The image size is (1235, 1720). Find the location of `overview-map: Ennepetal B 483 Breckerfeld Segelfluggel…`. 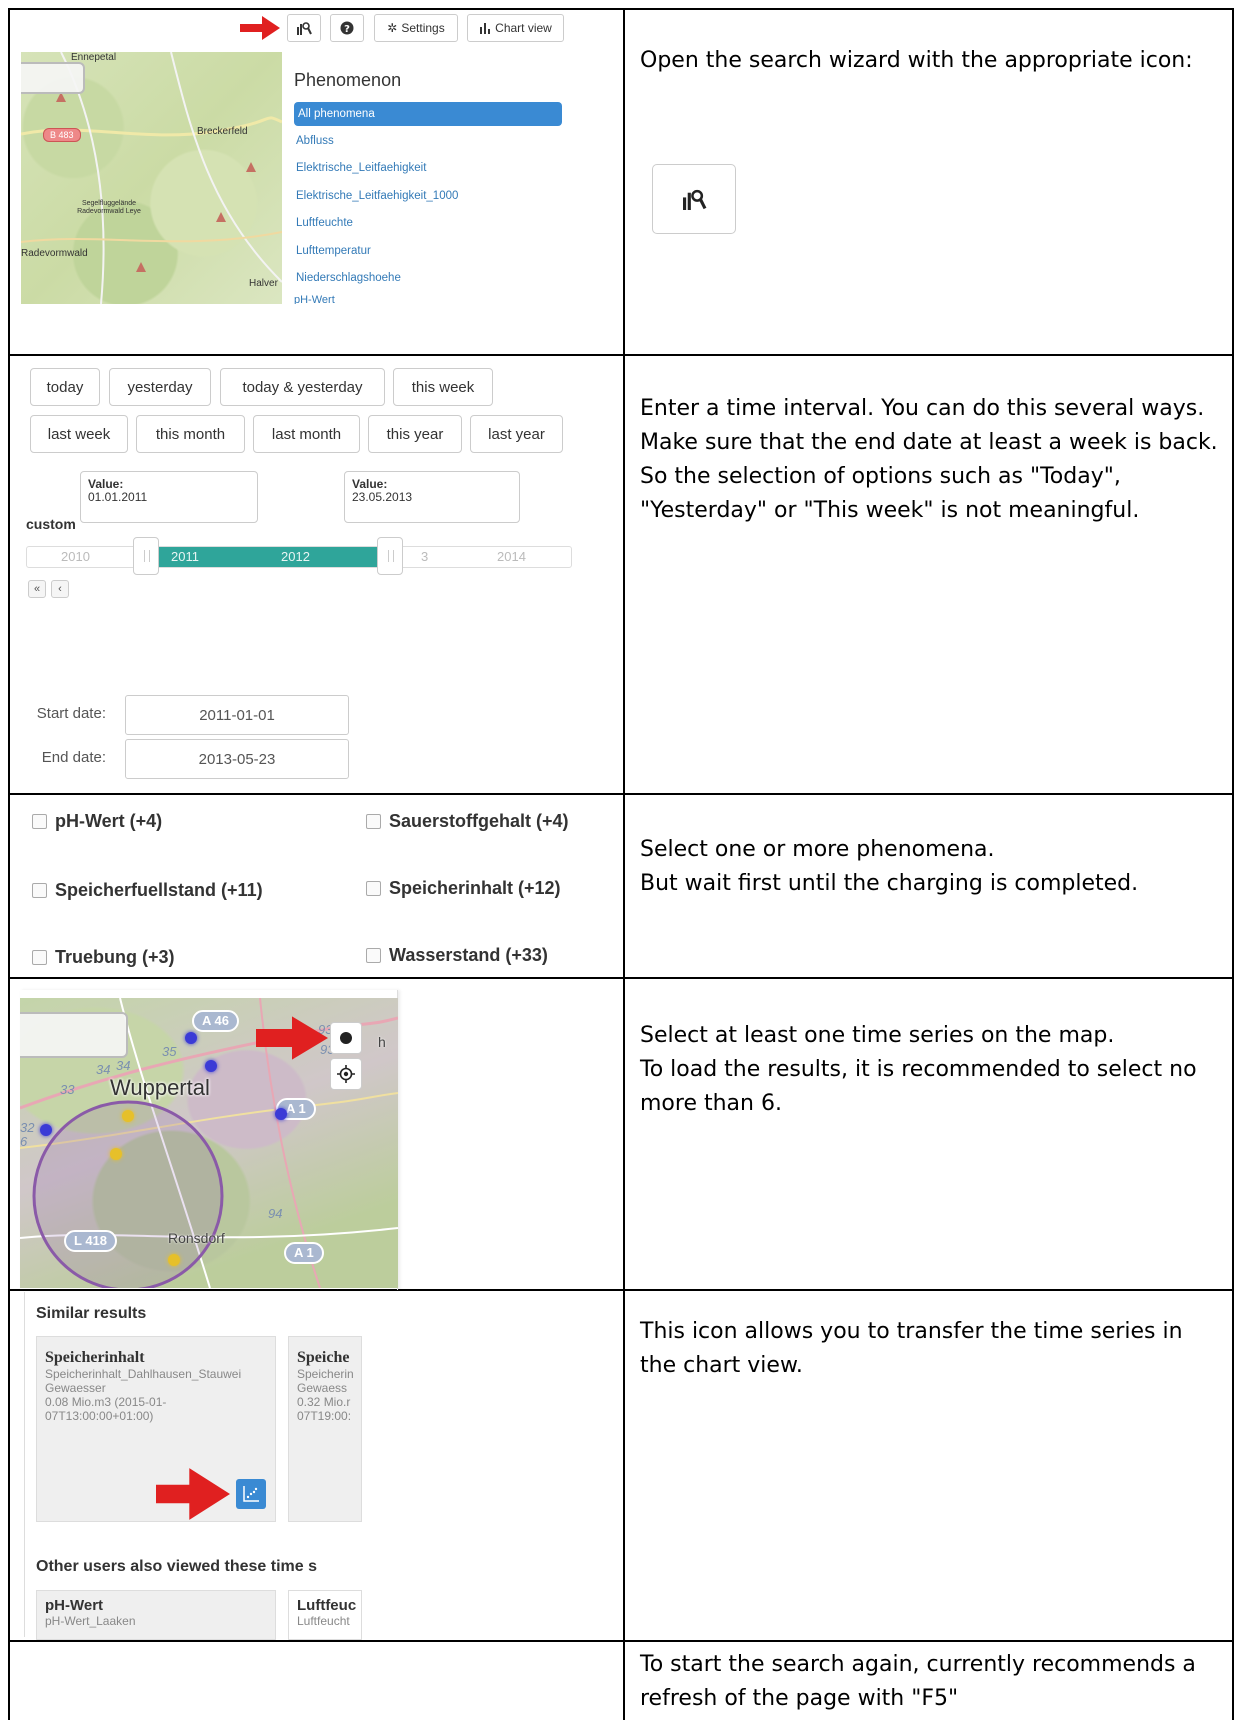

overview-map: Ennepetal B 483 Breckerfeld Segelfluggel… is located at coordinates (151, 178).